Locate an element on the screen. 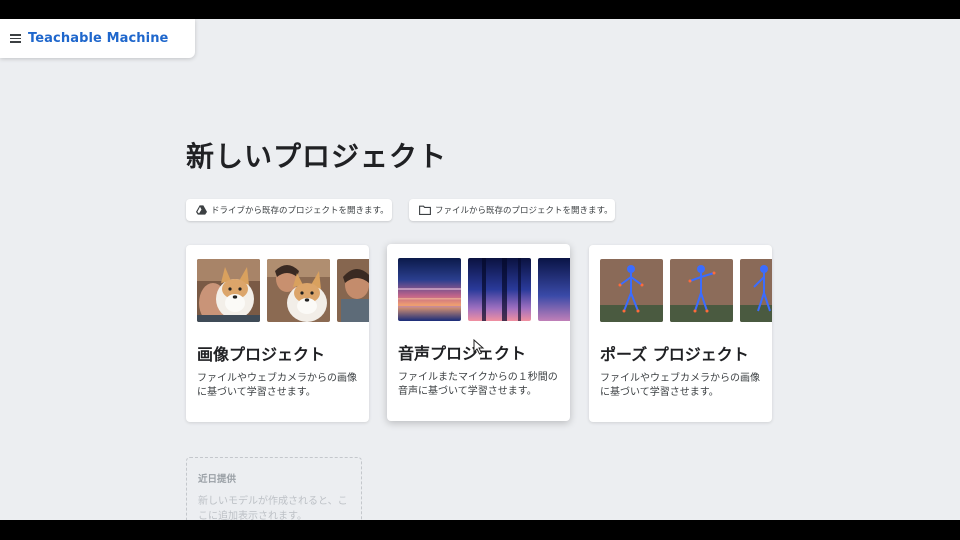  image-project-description: ファイルやウェブカメラからの画像に基づいて学習させます。 is located at coordinates (277, 385).